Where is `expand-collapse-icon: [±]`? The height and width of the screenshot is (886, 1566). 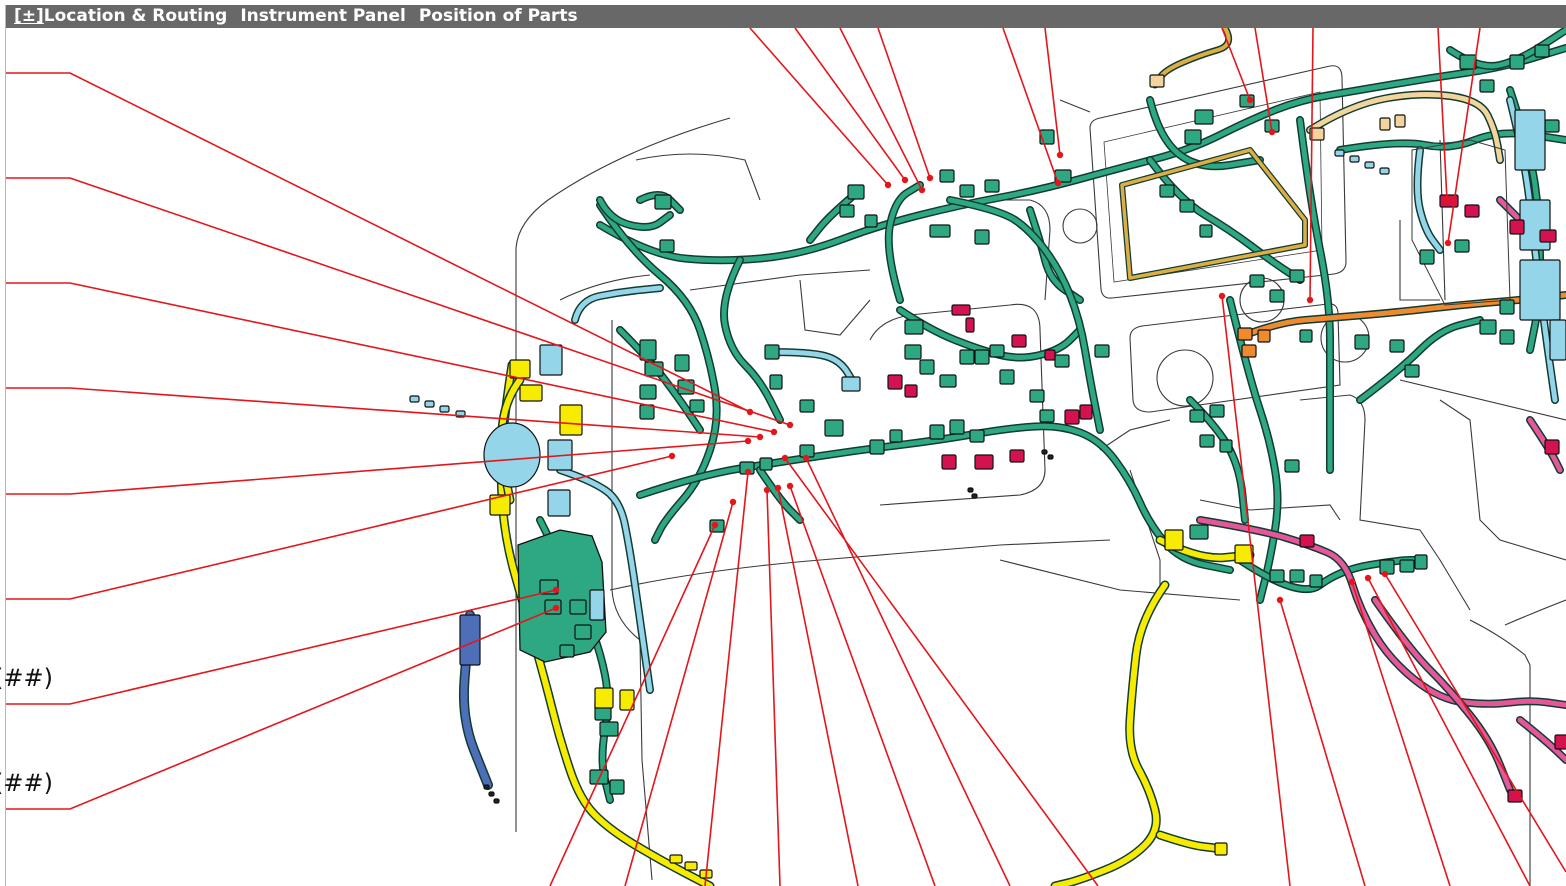 expand-collapse-icon: [±] is located at coordinates (29, 16).